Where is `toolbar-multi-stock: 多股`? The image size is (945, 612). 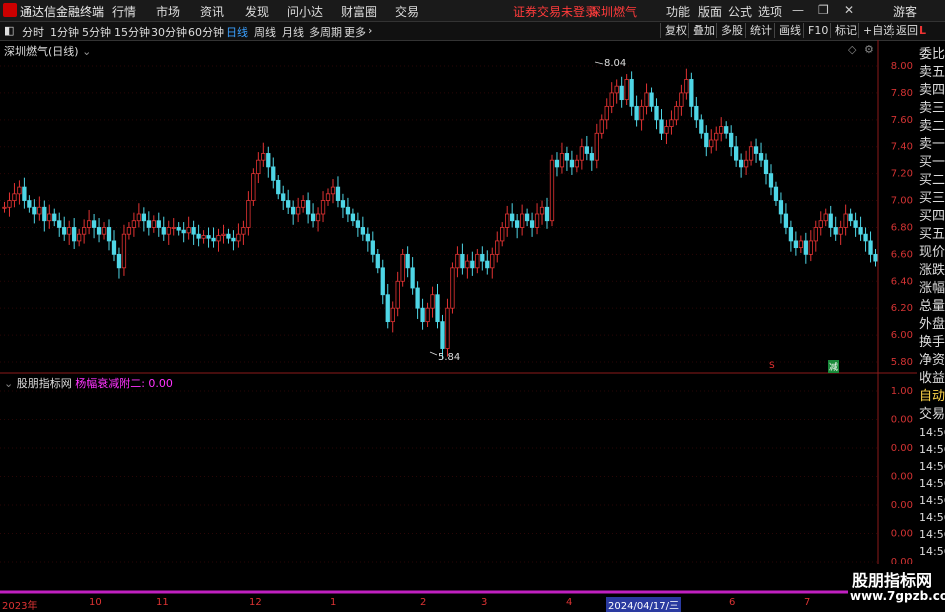 toolbar-multi-stock: 多股 is located at coordinates (731, 30).